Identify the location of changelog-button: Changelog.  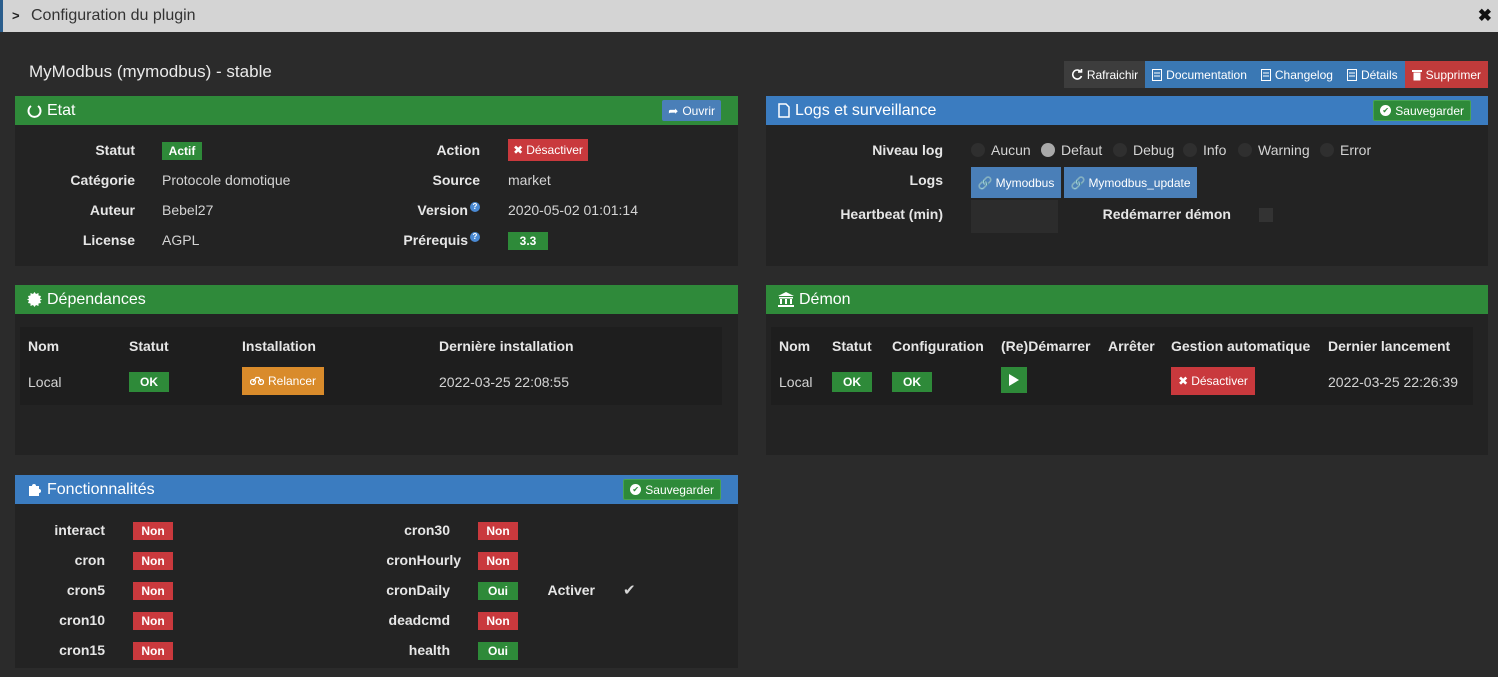
(1296, 74).